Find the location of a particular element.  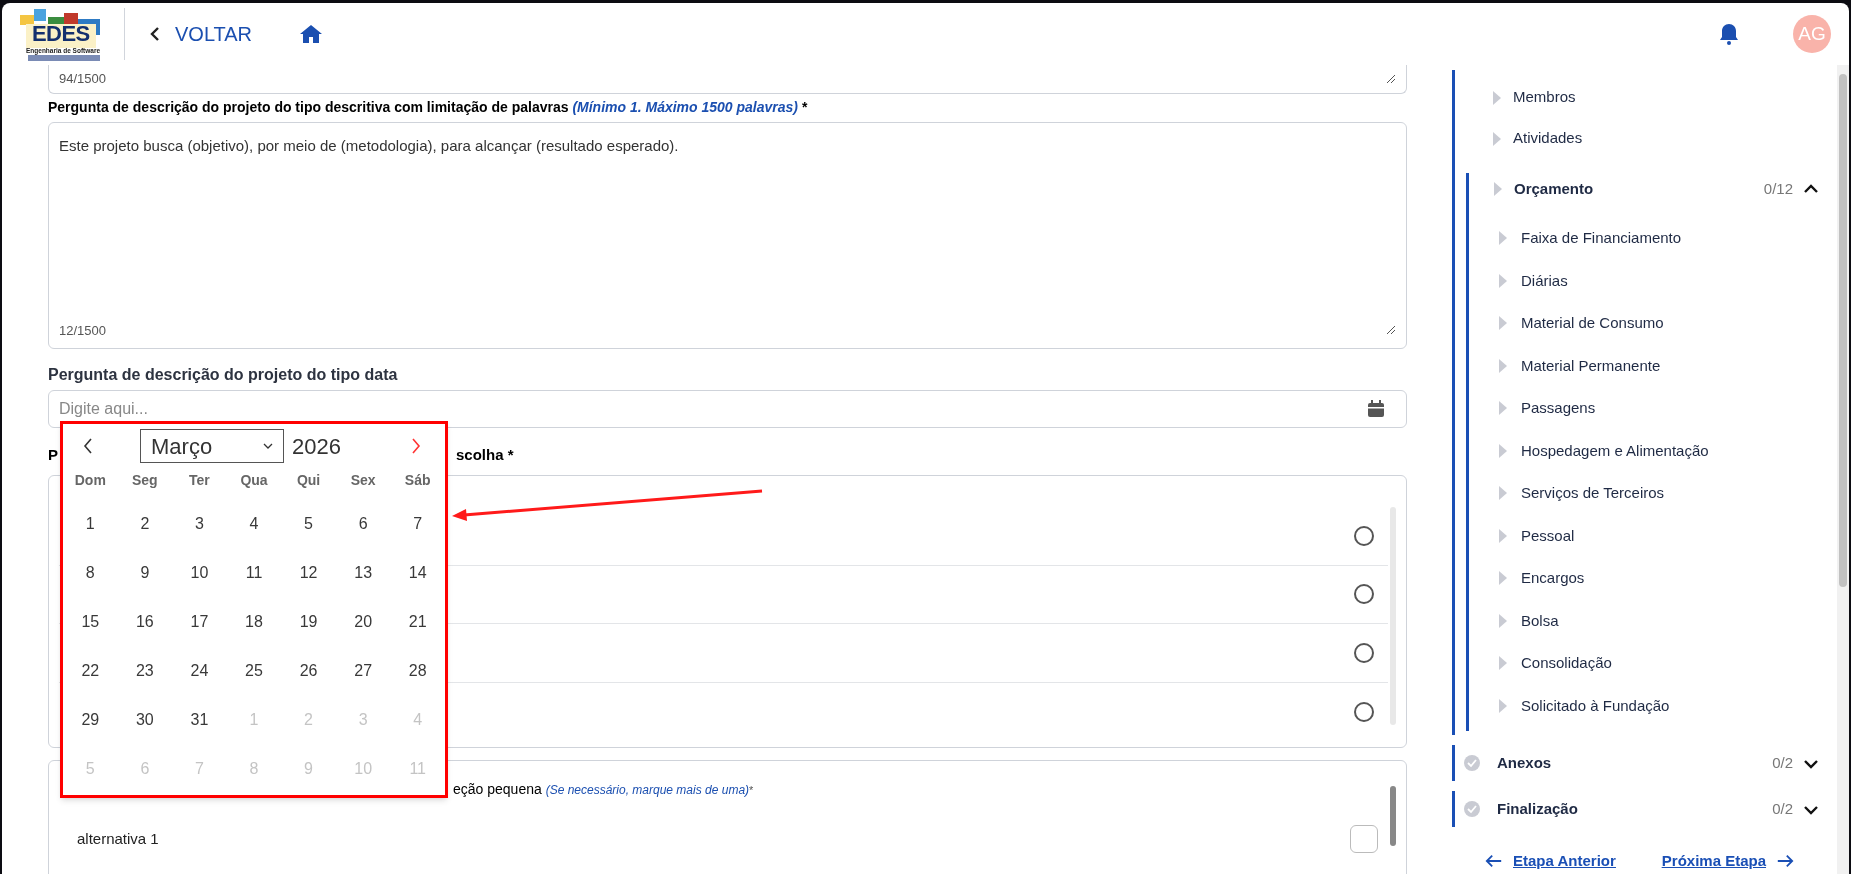

sidebar-item: Consolidação is located at coordinates (1566, 663).